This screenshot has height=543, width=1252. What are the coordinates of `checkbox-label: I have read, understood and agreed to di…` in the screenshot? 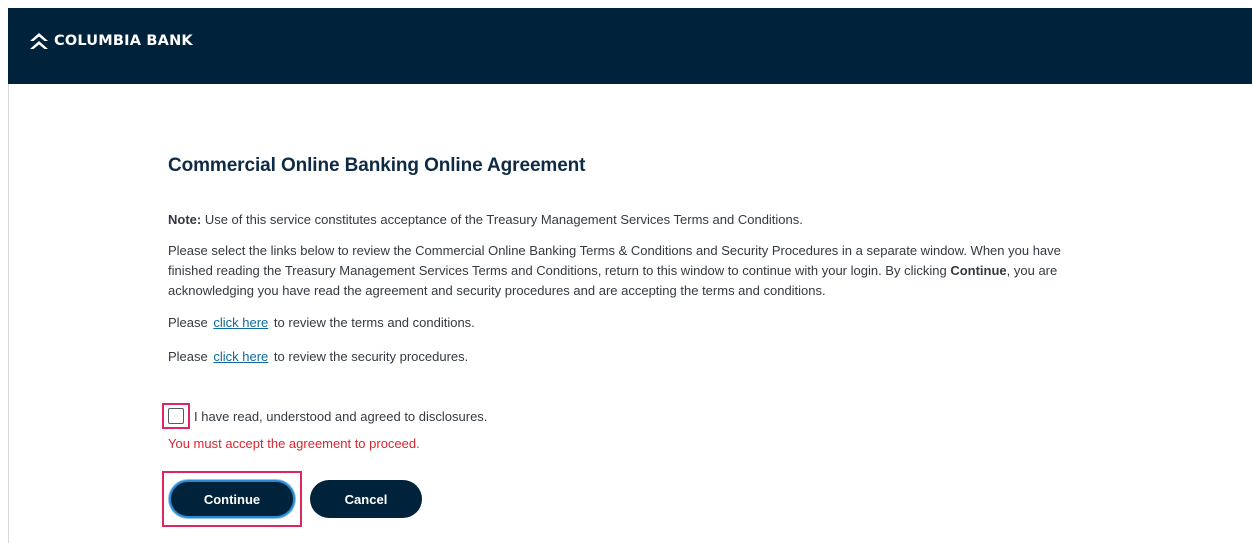 It's located at (340, 416).